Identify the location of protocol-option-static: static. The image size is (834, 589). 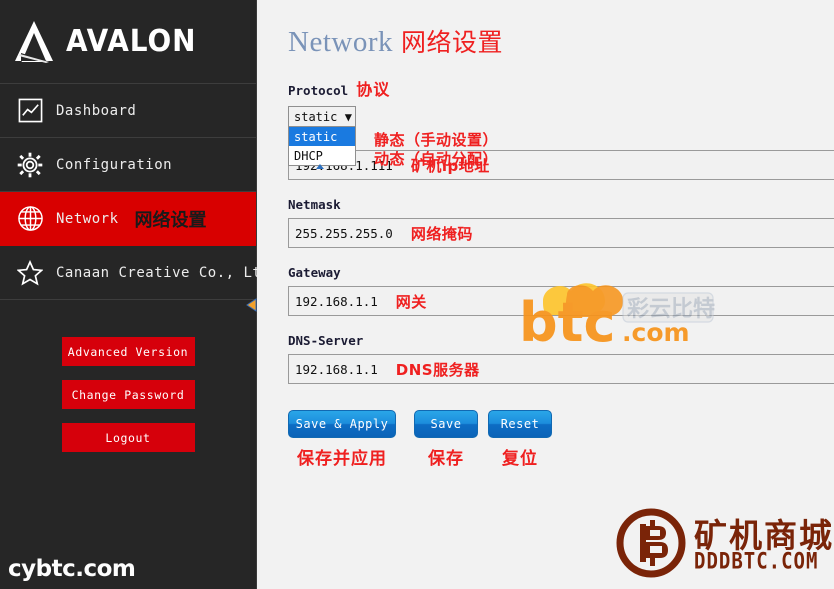
(322, 136).